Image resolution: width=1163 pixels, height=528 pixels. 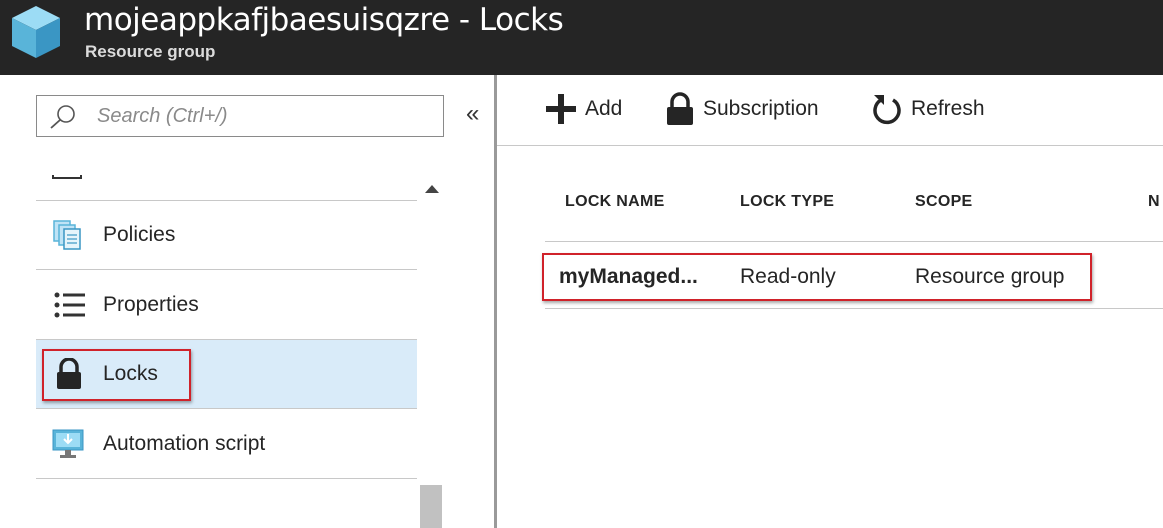 I want to click on sidebar-item-properties: Properties, so click(x=226, y=305).